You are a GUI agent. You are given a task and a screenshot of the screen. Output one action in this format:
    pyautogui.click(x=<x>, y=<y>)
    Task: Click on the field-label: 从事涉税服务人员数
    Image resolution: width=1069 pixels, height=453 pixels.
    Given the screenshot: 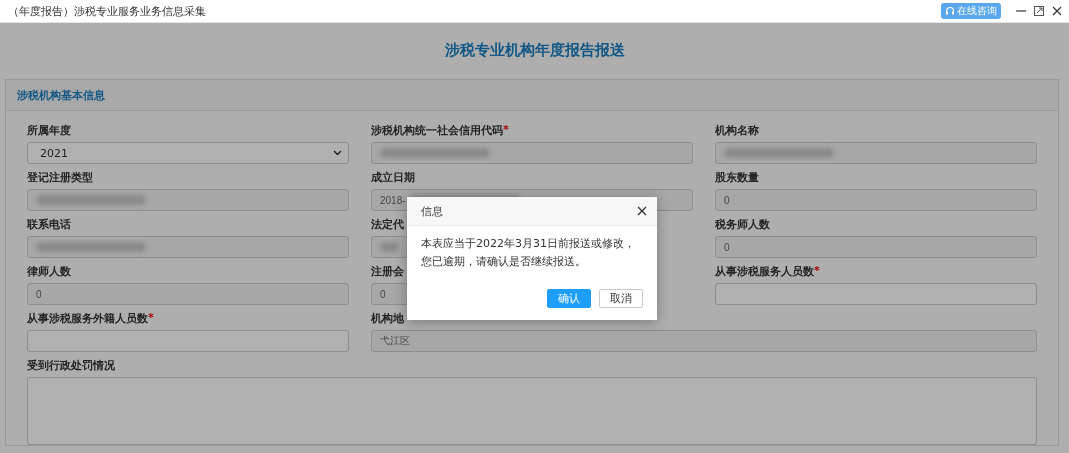 What is the action you would take?
    pyautogui.click(x=764, y=271)
    